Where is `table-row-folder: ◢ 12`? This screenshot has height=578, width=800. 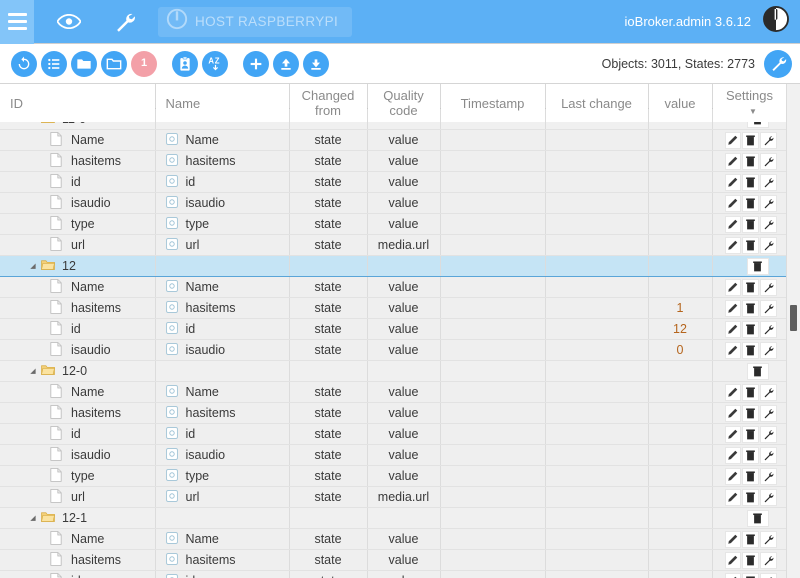 table-row-folder: ◢ 12 is located at coordinates (393, 266).